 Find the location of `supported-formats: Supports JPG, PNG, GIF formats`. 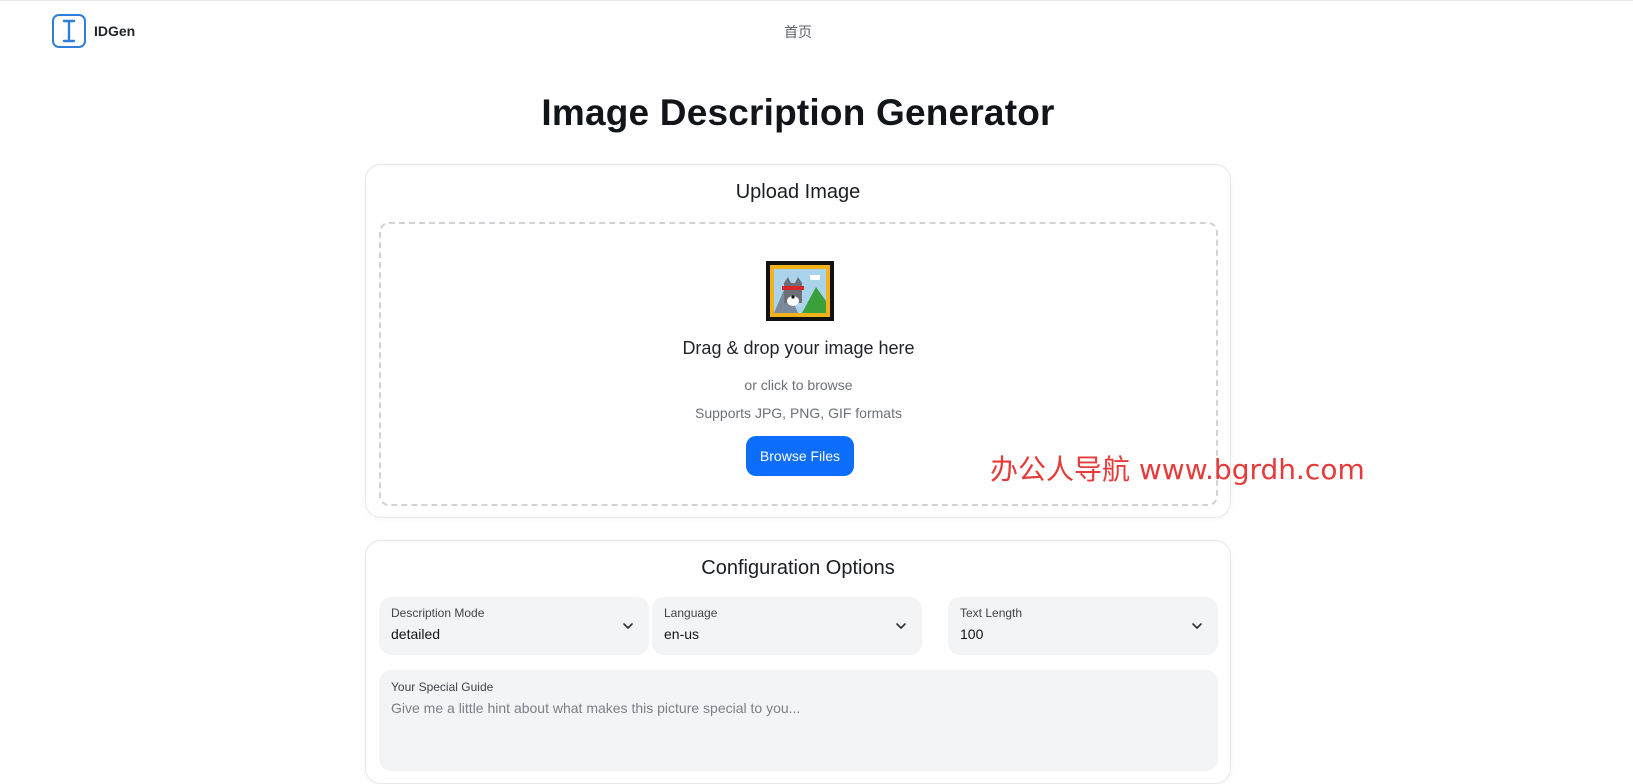

supported-formats: Supports JPG, PNG, GIF formats is located at coordinates (798, 413).